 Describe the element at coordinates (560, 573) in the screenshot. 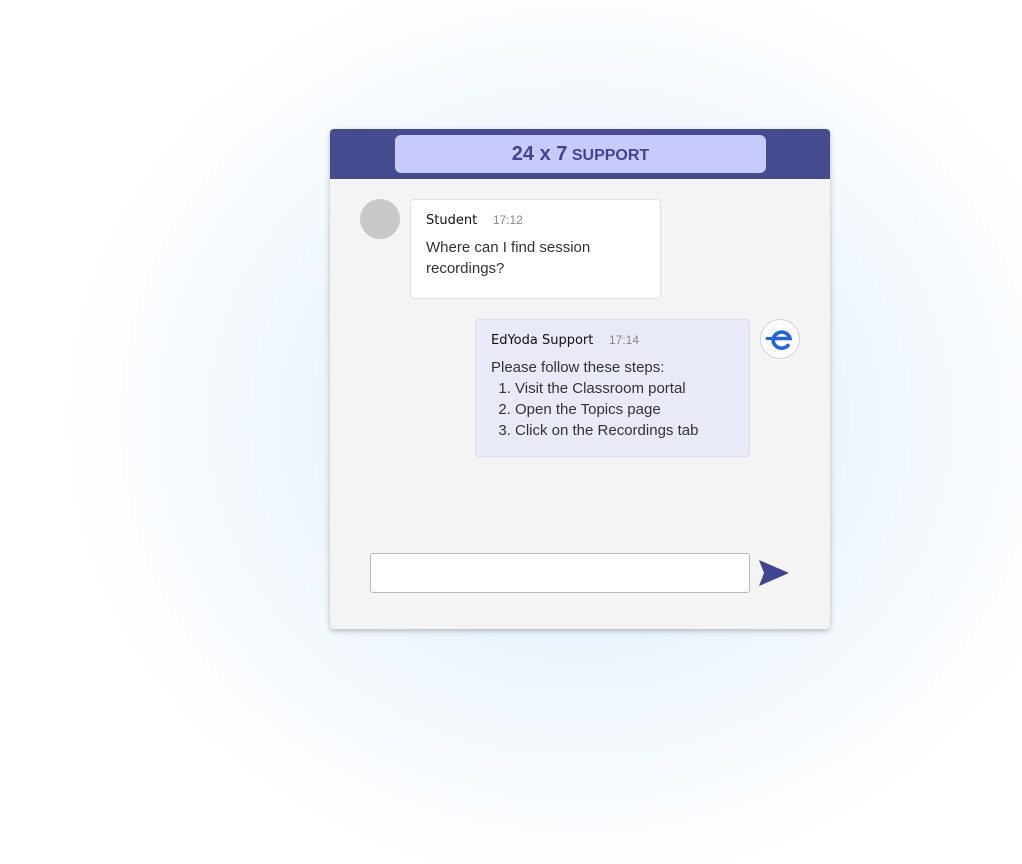

I see `message-input` at that location.